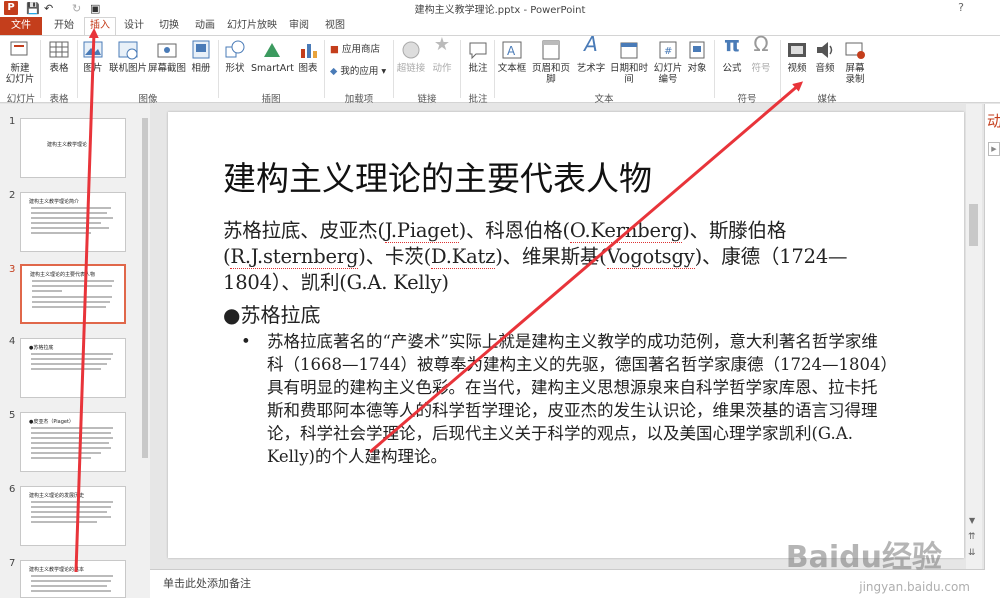 The height and width of the screenshot is (598, 1000). I want to click on edit-vertical-scrollbar: ▼ ⇈ ⇊, so click(974, 336).